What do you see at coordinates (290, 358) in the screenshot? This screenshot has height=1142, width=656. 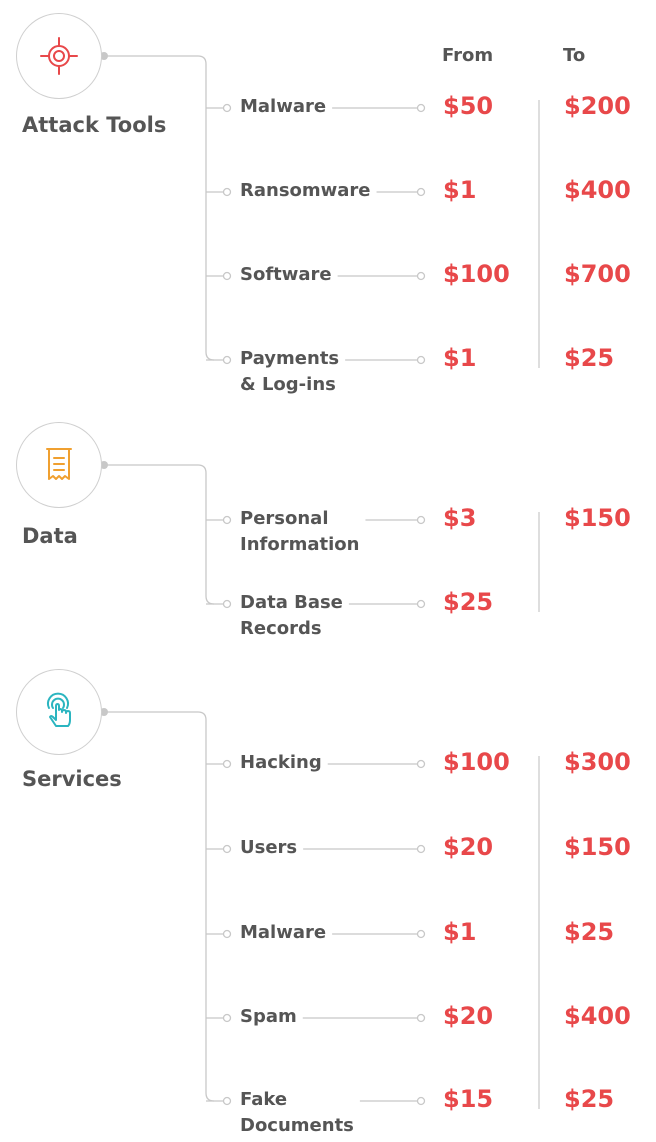 I see `item-label-line1: Payments` at bounding box center [290, 358].